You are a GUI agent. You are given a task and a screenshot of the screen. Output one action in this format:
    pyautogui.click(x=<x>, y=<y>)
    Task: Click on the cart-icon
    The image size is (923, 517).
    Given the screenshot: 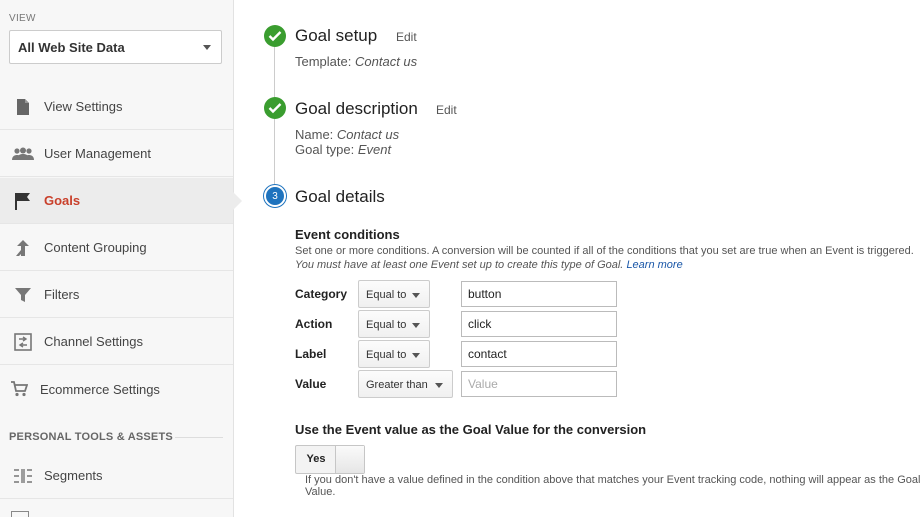 What is the action you would take?
    pyautogui.click(x=19, y=389)
    